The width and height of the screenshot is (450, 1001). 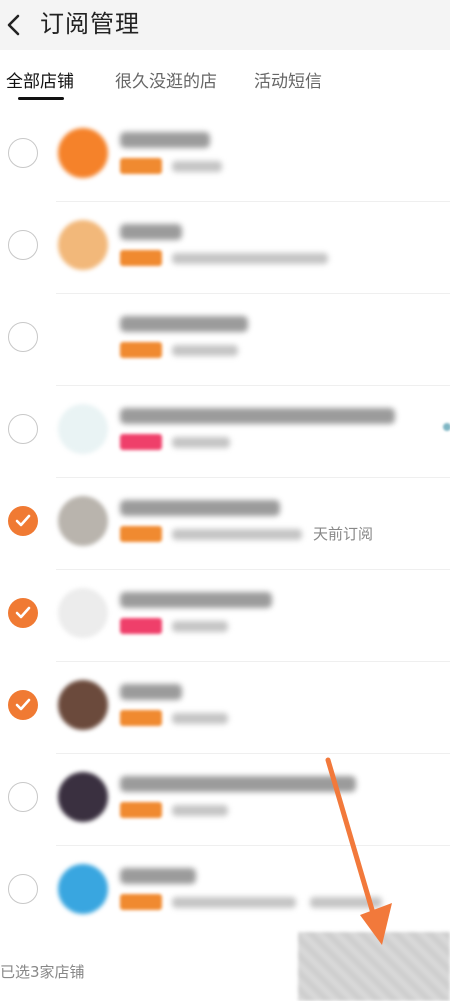 What do you see at coordinates (358, 851) in the screenshot?
I see `pointer-arrow-icon` at bounding box center [358, 851].